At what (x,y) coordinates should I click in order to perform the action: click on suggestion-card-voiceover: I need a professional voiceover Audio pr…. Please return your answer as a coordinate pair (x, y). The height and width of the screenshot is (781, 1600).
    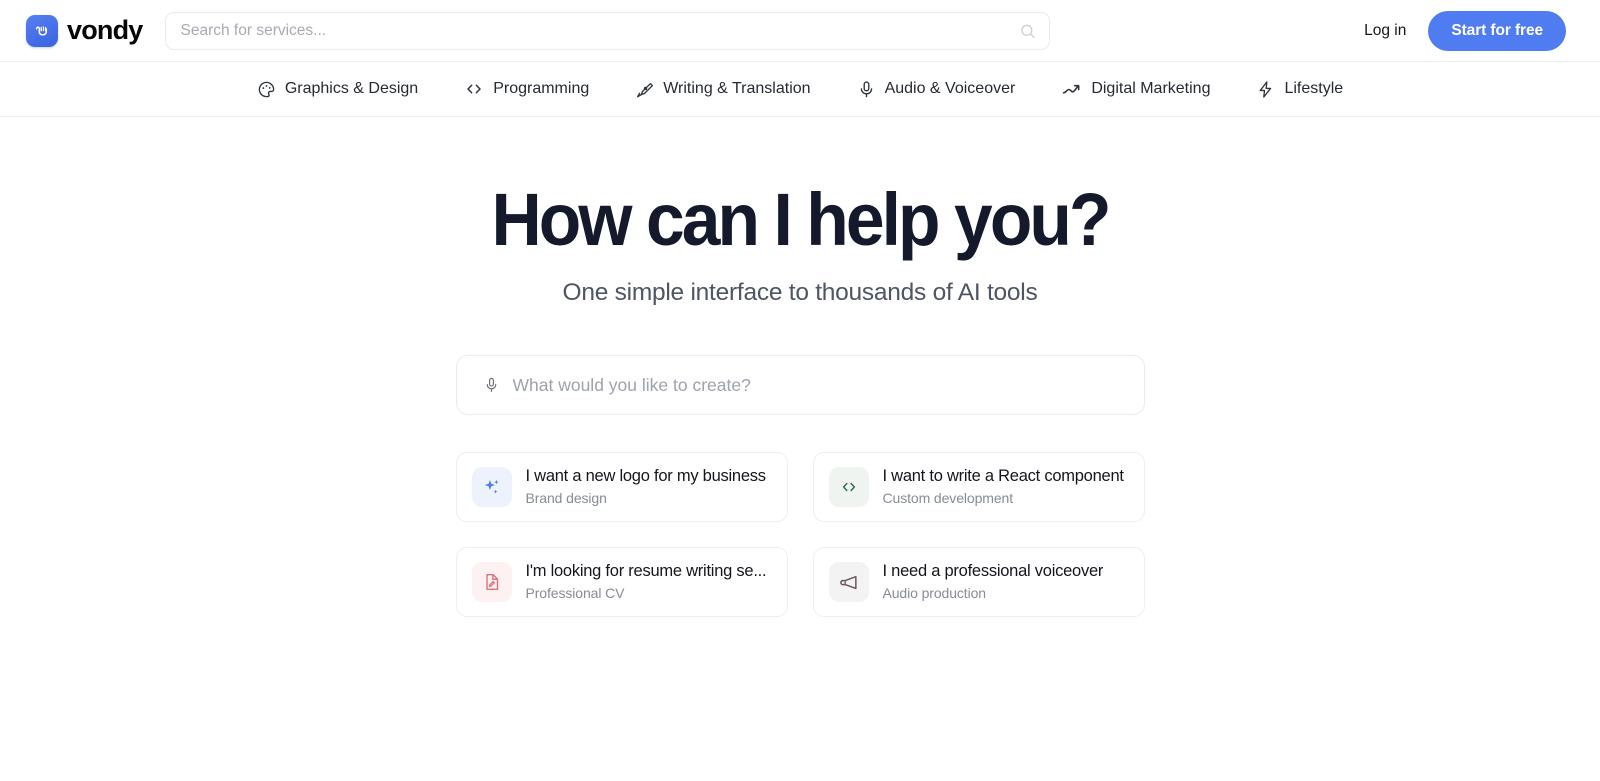
    Looking at the image, I should click on (978, 582).